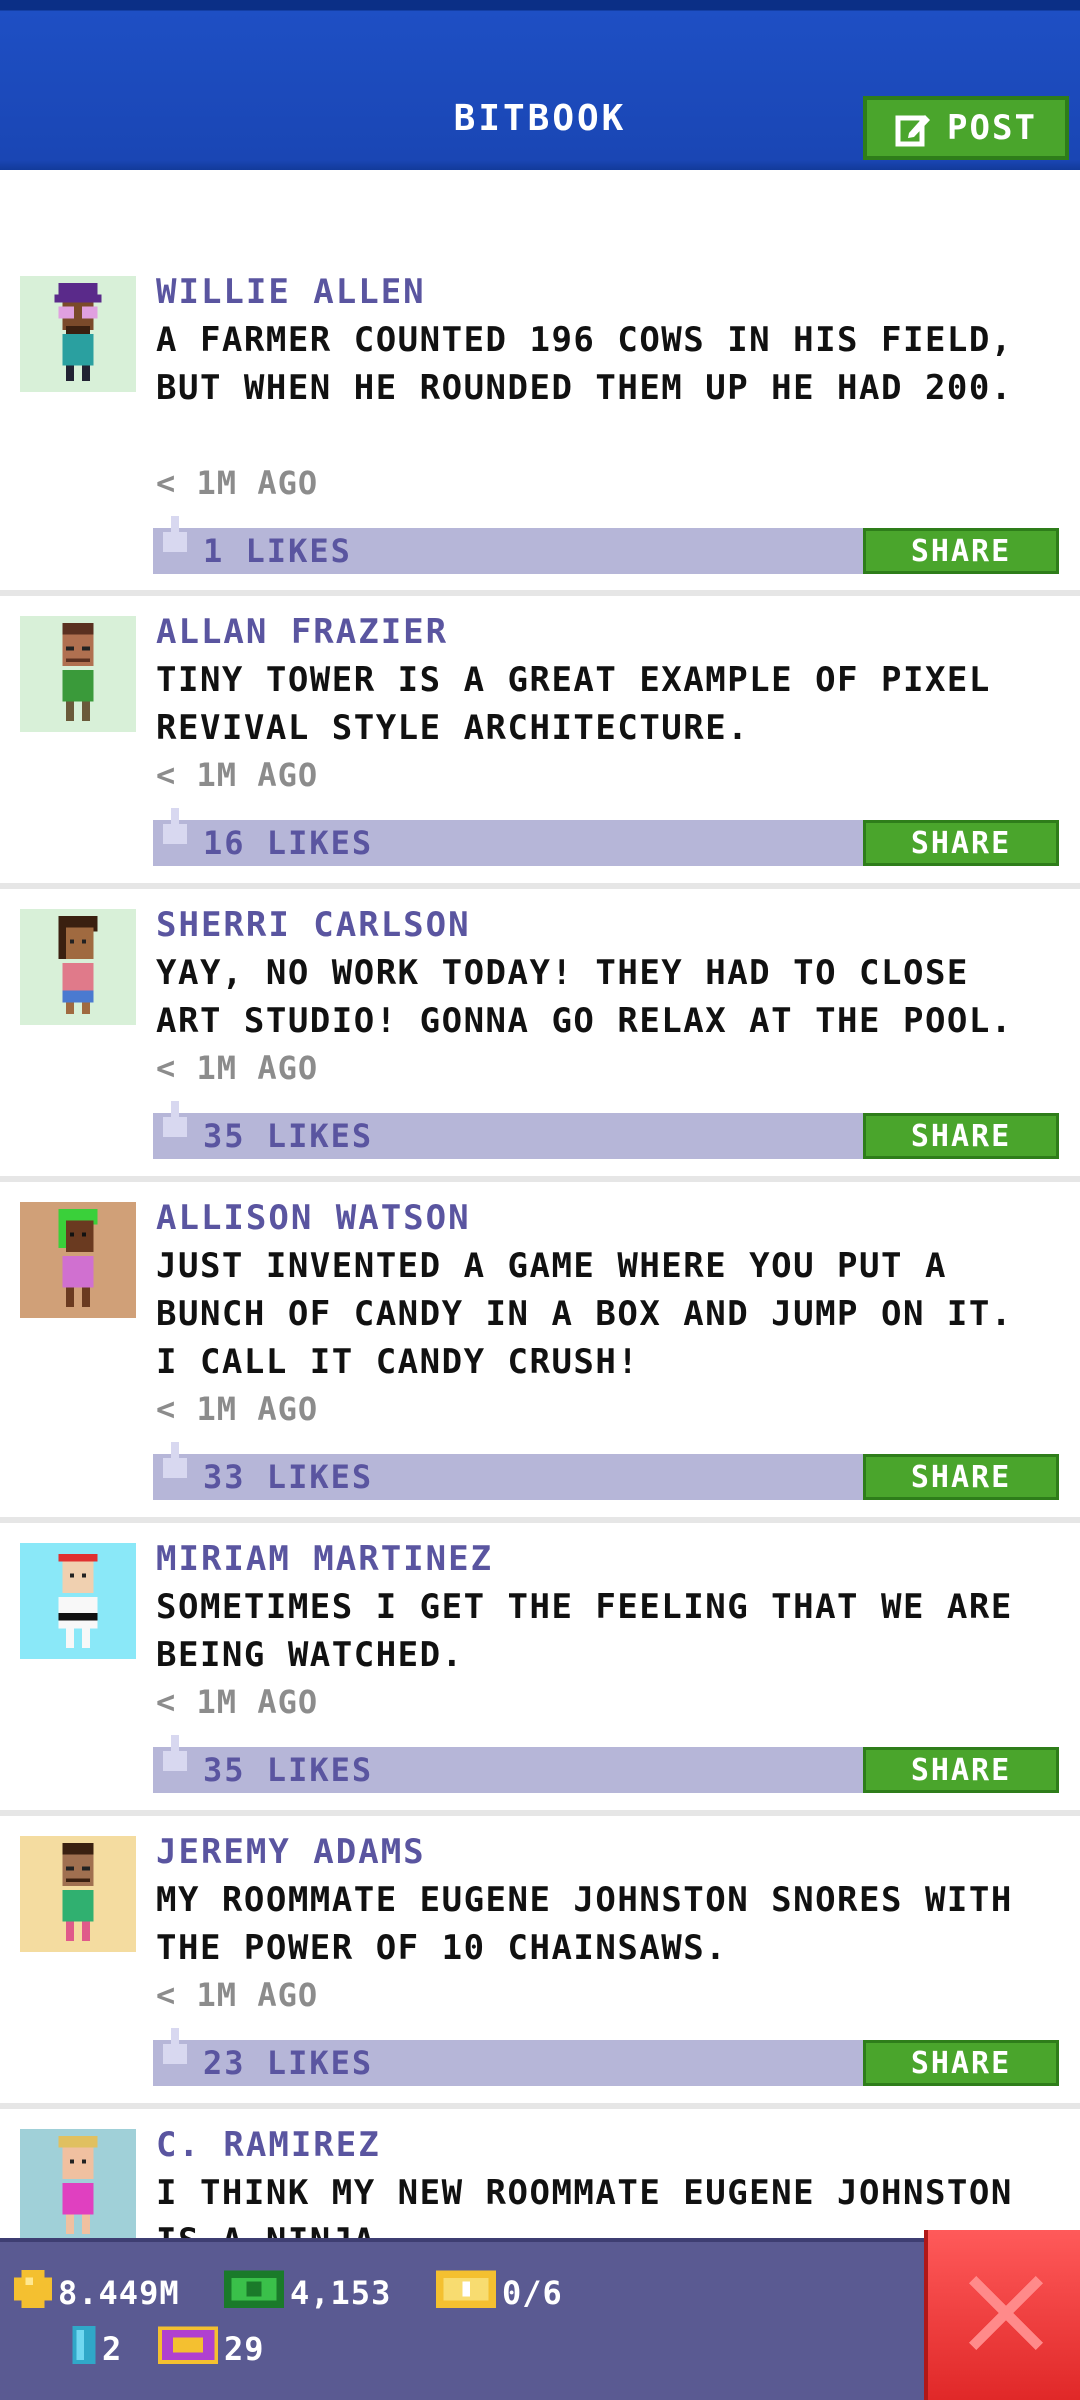 The image size is (1080, 2400). I want to click on ticket-icon, so click(466, 2293).